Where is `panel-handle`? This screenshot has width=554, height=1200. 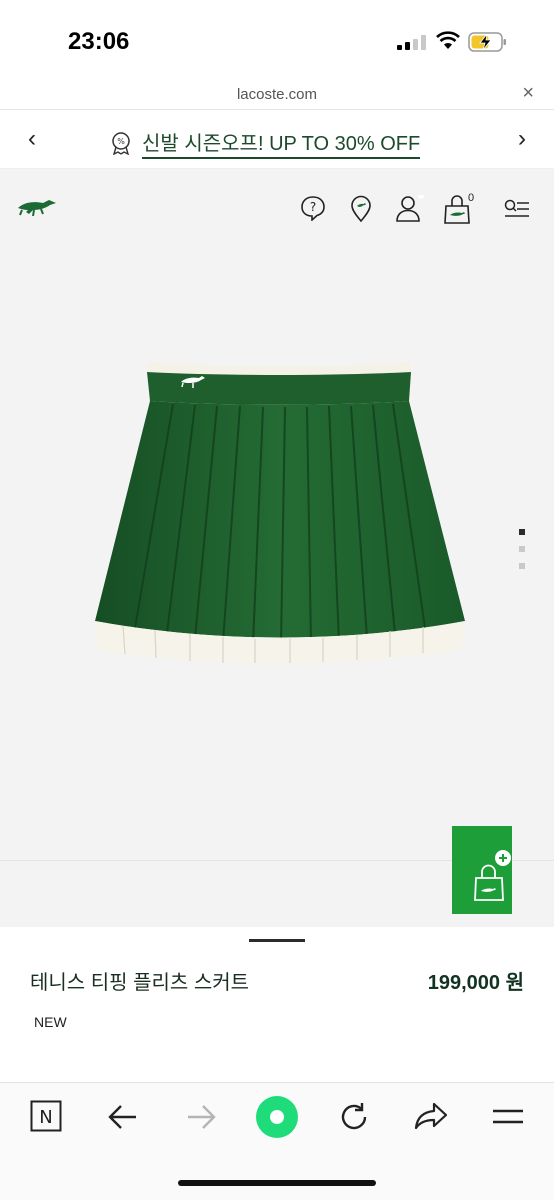 panel-handle is located at coordinates (277, 940).